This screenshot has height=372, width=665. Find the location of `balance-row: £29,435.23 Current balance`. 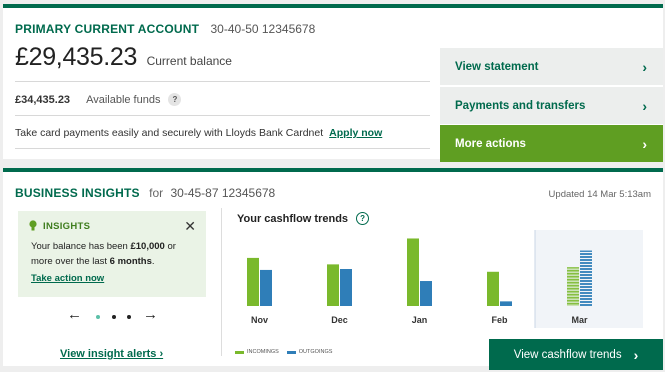

balance-row: £29,435.23 Current balance is located at coordinates (123, 57).